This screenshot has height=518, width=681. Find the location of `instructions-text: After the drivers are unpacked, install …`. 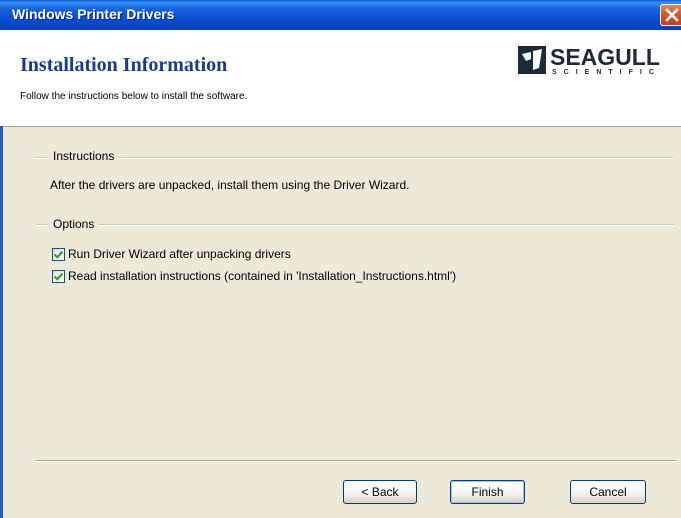

instructions-text: After the drivers are unpacked, install … is located at coordinates (230, 185).